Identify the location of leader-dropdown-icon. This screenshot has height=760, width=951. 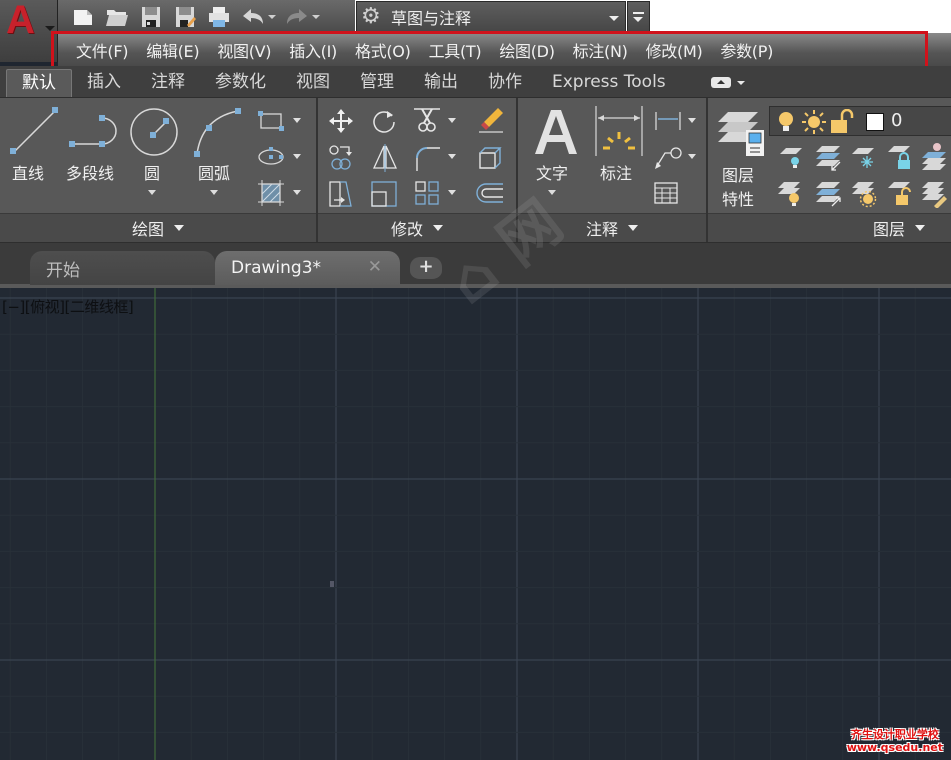
(692, 156).